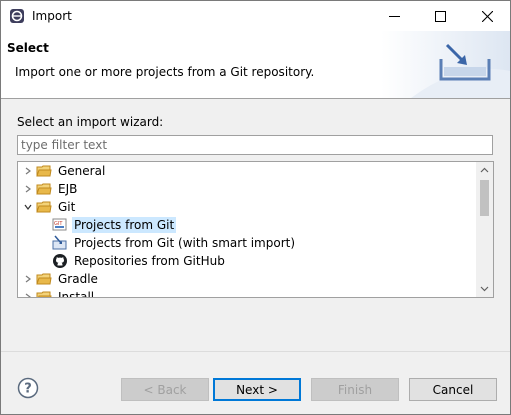 The image size is (511, 415). I want to click on window-title: Import, so click(52, 16).